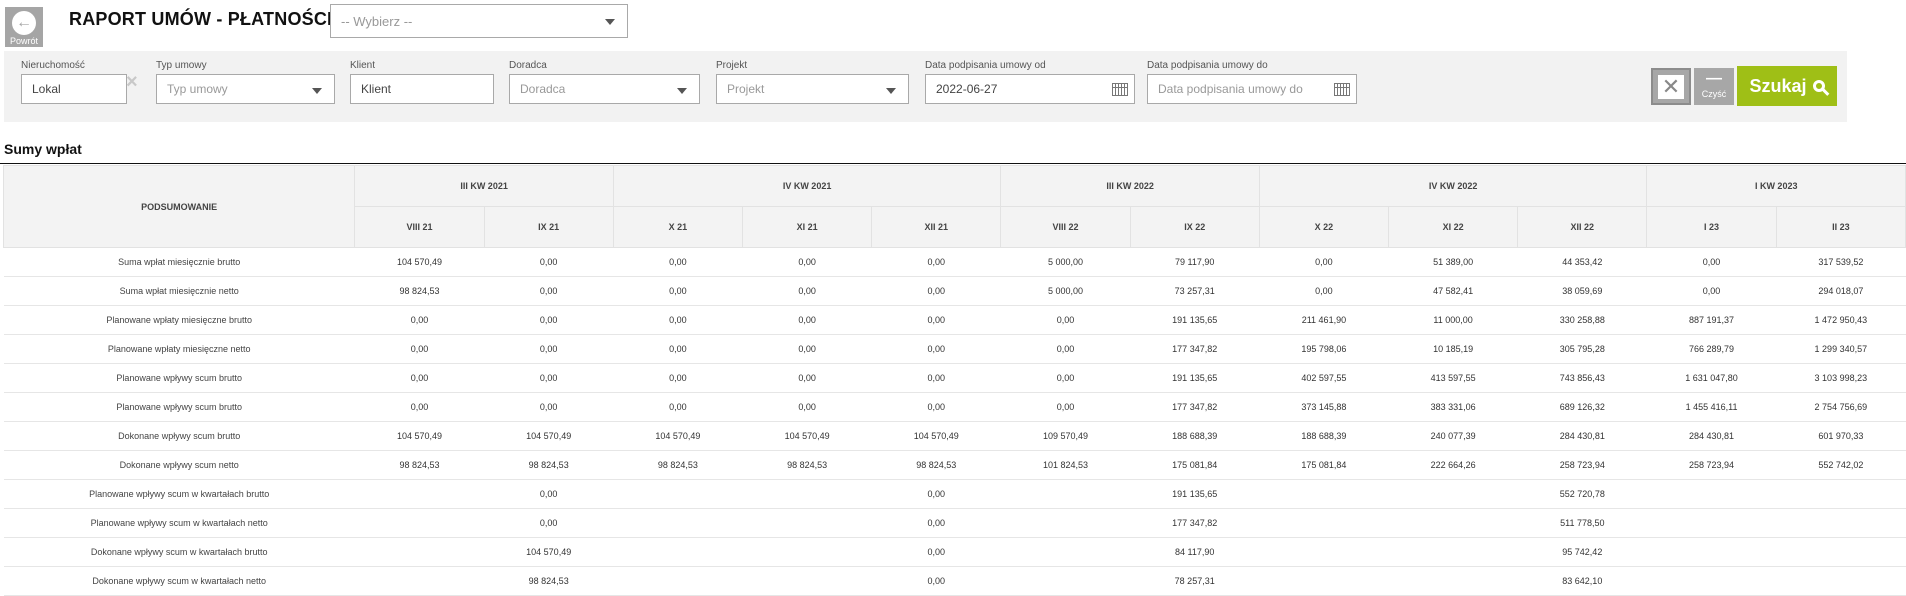  I want to click on month-header: X 22, so click(1324, 227).